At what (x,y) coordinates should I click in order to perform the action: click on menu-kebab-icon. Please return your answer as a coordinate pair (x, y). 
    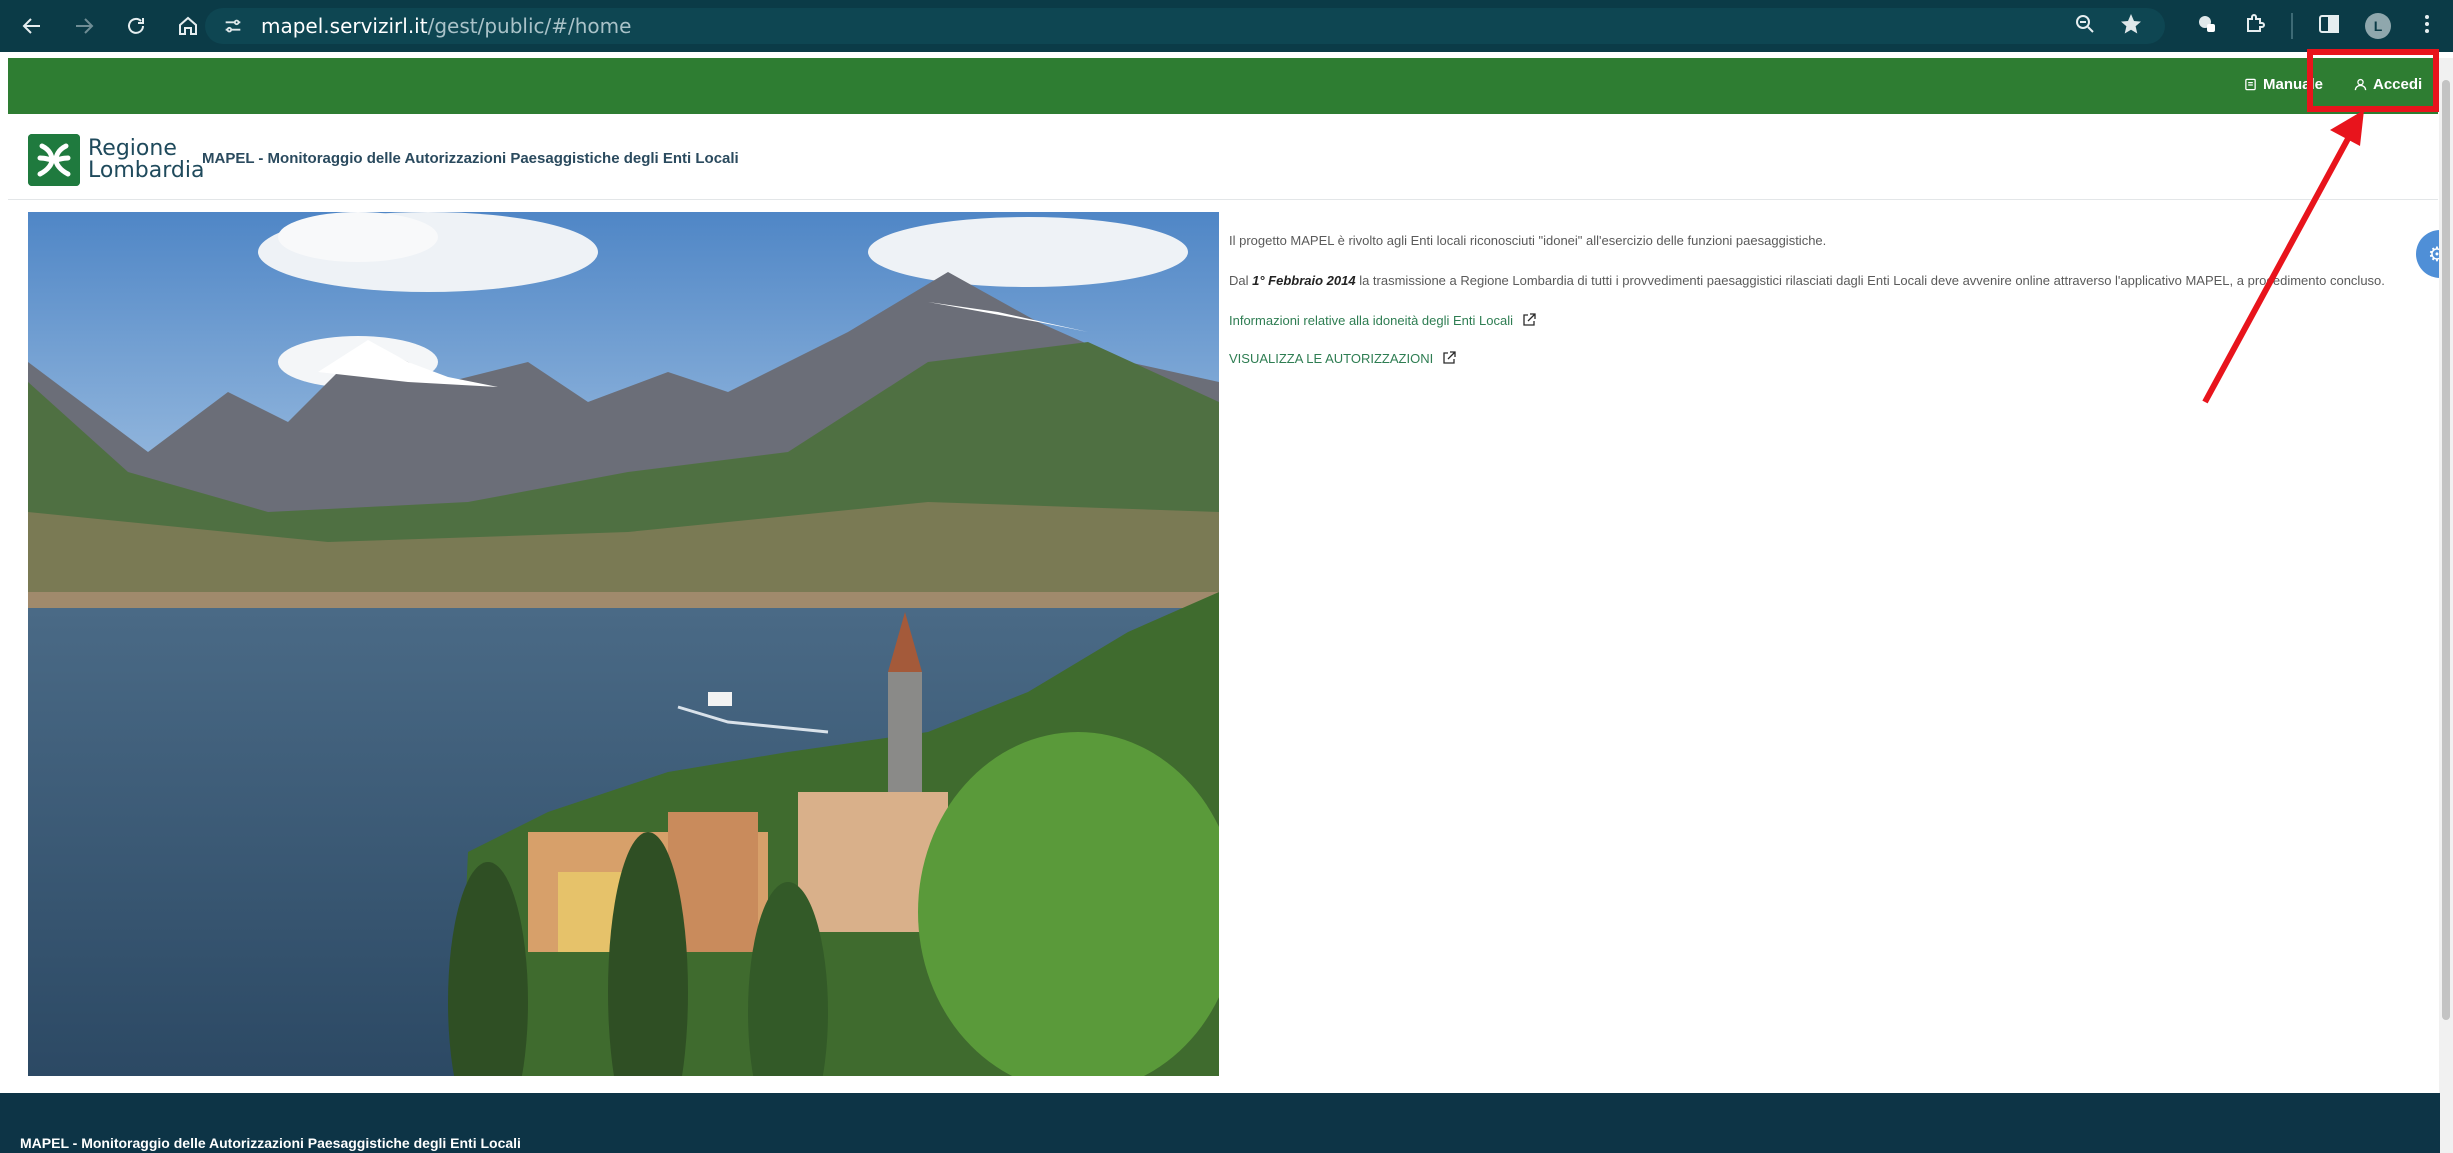
    Looking at the image, I should click on (2427, 26).